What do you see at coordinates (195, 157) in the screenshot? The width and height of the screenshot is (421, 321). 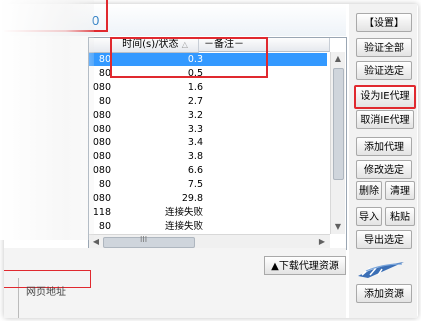 I see `time-cell: 3.8` at bounding box center [195, 157].